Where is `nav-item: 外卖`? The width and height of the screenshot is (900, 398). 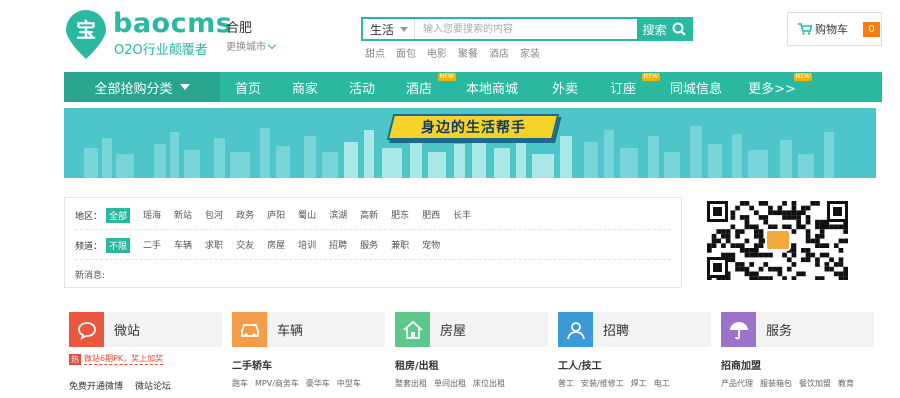
nav-item: 外卖 is located at coordinates (565, 87).